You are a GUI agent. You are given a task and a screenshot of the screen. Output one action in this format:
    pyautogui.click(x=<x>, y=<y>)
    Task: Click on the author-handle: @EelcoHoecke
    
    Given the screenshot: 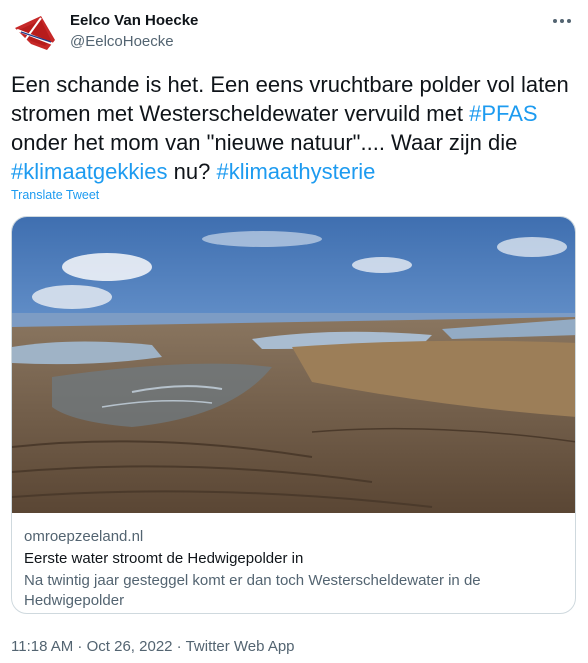 What is the action you would take?
    pyautogui.click(x=122, y=41)
    